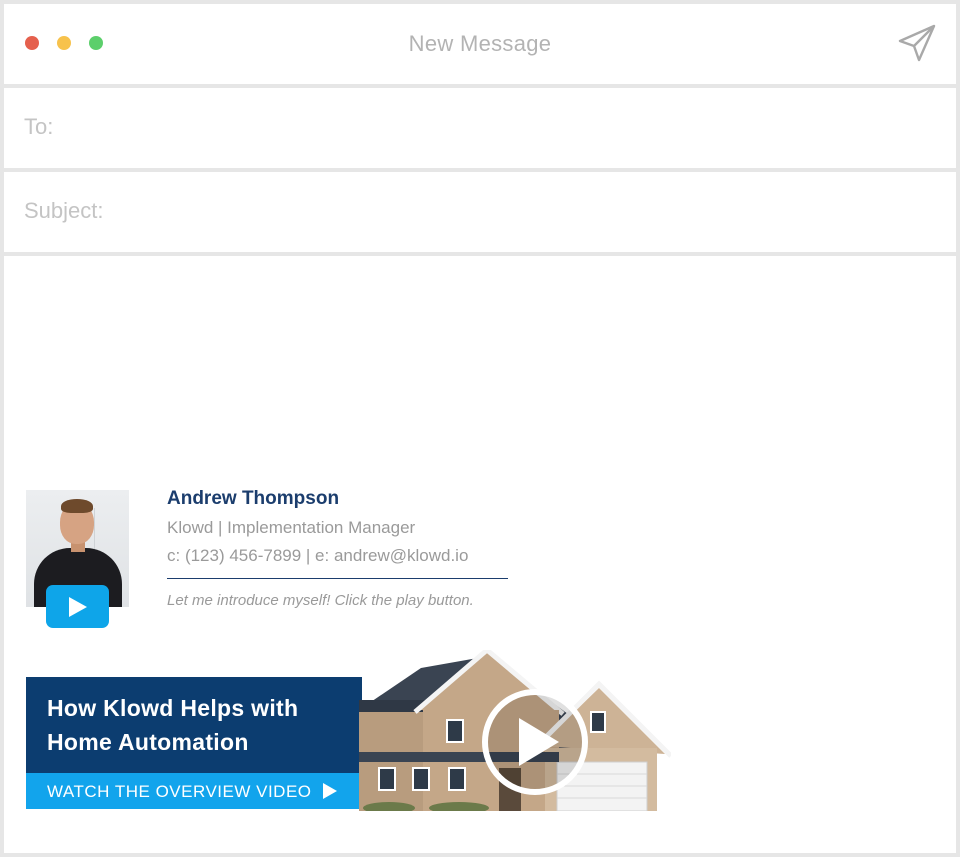 Image resolution: width=960 pixels, height=857 pixels. What do you see at coordinates (173, 725) in the screenshot?
I see `banner-title: How Klowd Helps with Home Automation` at bounding box center [173, 725].